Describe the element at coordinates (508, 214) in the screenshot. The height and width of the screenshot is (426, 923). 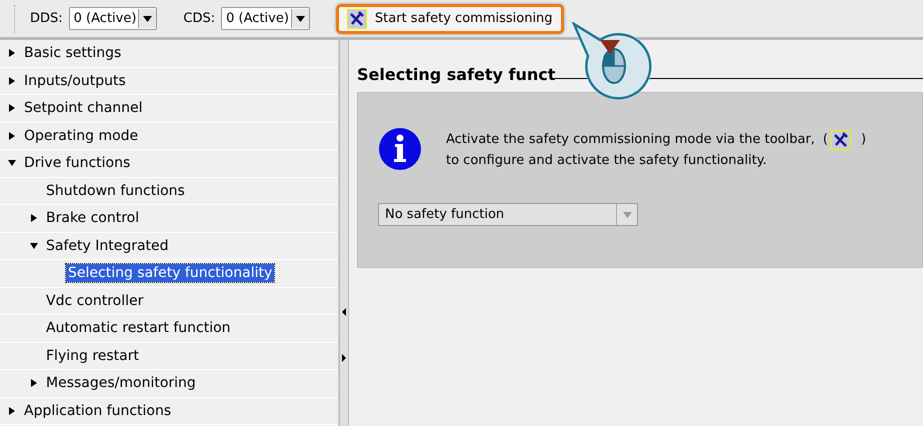
I see `safety-function-dropdown: No safety function` at that location.